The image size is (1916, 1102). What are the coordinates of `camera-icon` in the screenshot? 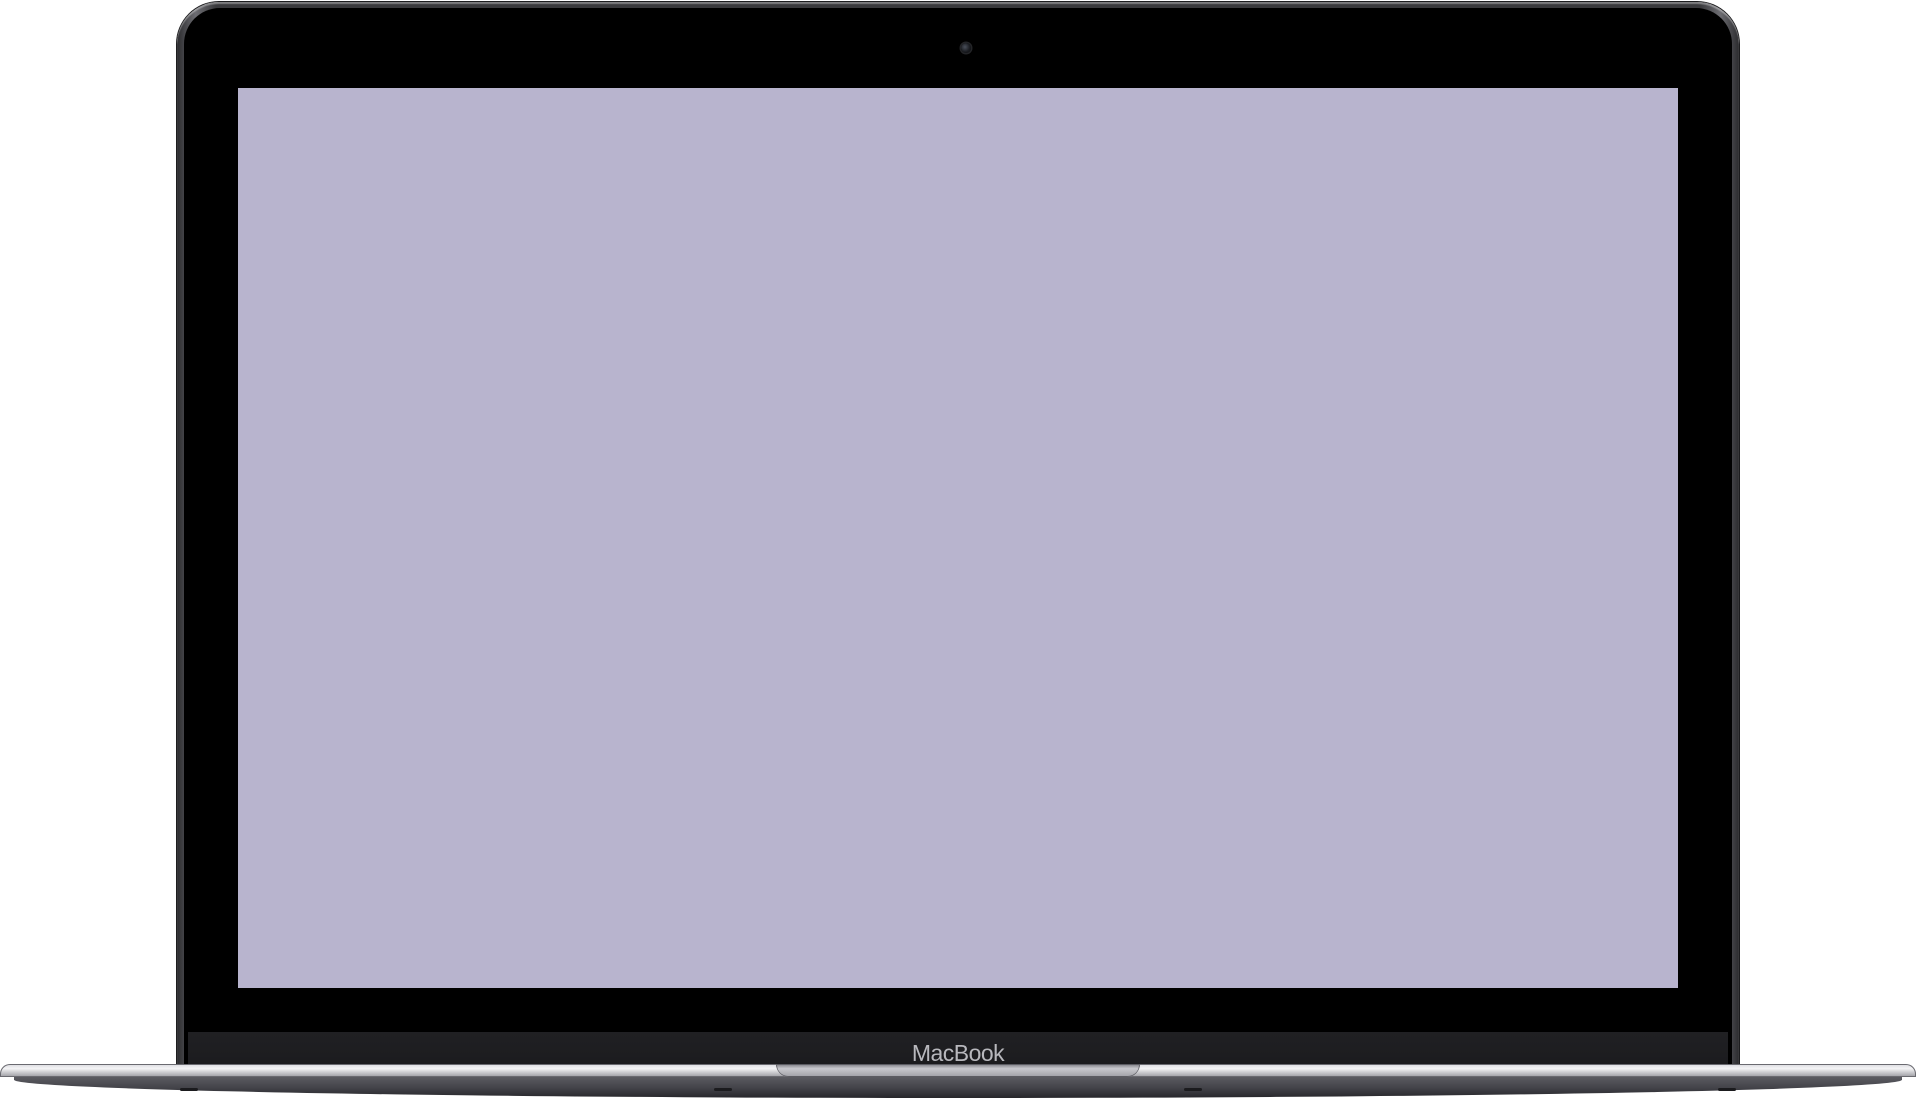 It's located at (966, 48).